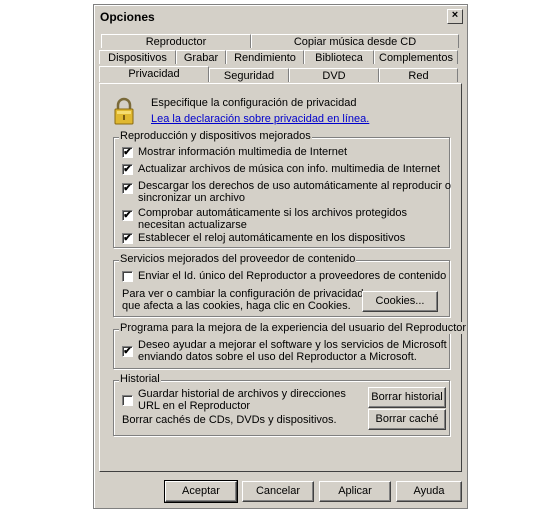 The image size is (560, 513). What do you see at coordinates (407, 419) in the screenshot?
I see `clear-cache-button: Borrar caché` at bounding box center [407, 419].